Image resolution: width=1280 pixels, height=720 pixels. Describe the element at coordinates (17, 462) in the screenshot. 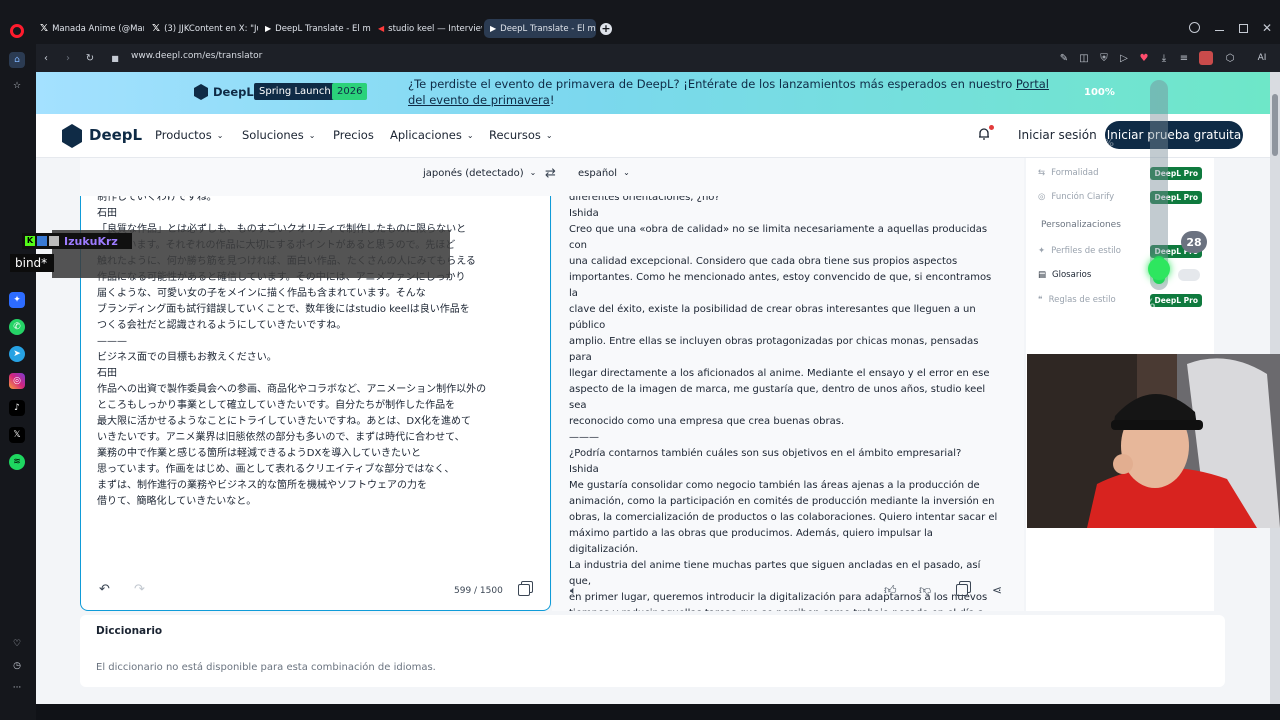

I see `spotify-icon: ≋` at that location.